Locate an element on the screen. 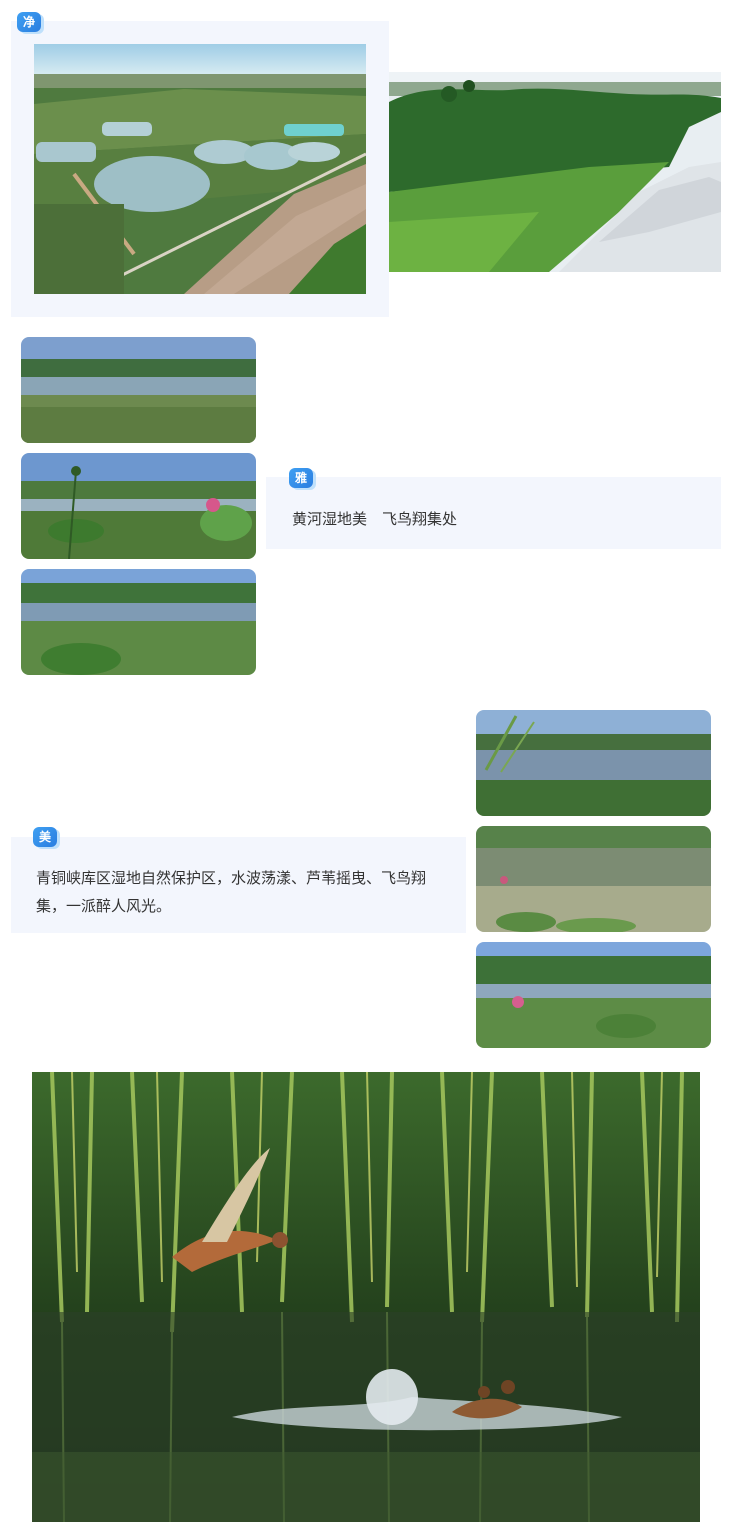 Image resolution: width=747 pixels, height=1530 pixels. jing-badge: 净 is located at coordinates (29, 22).